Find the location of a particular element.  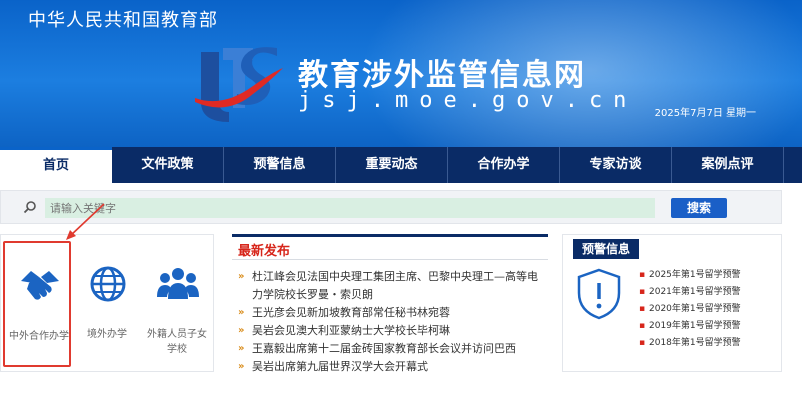

nav-policy: 文件政策 is located at coordinates (168, 165).